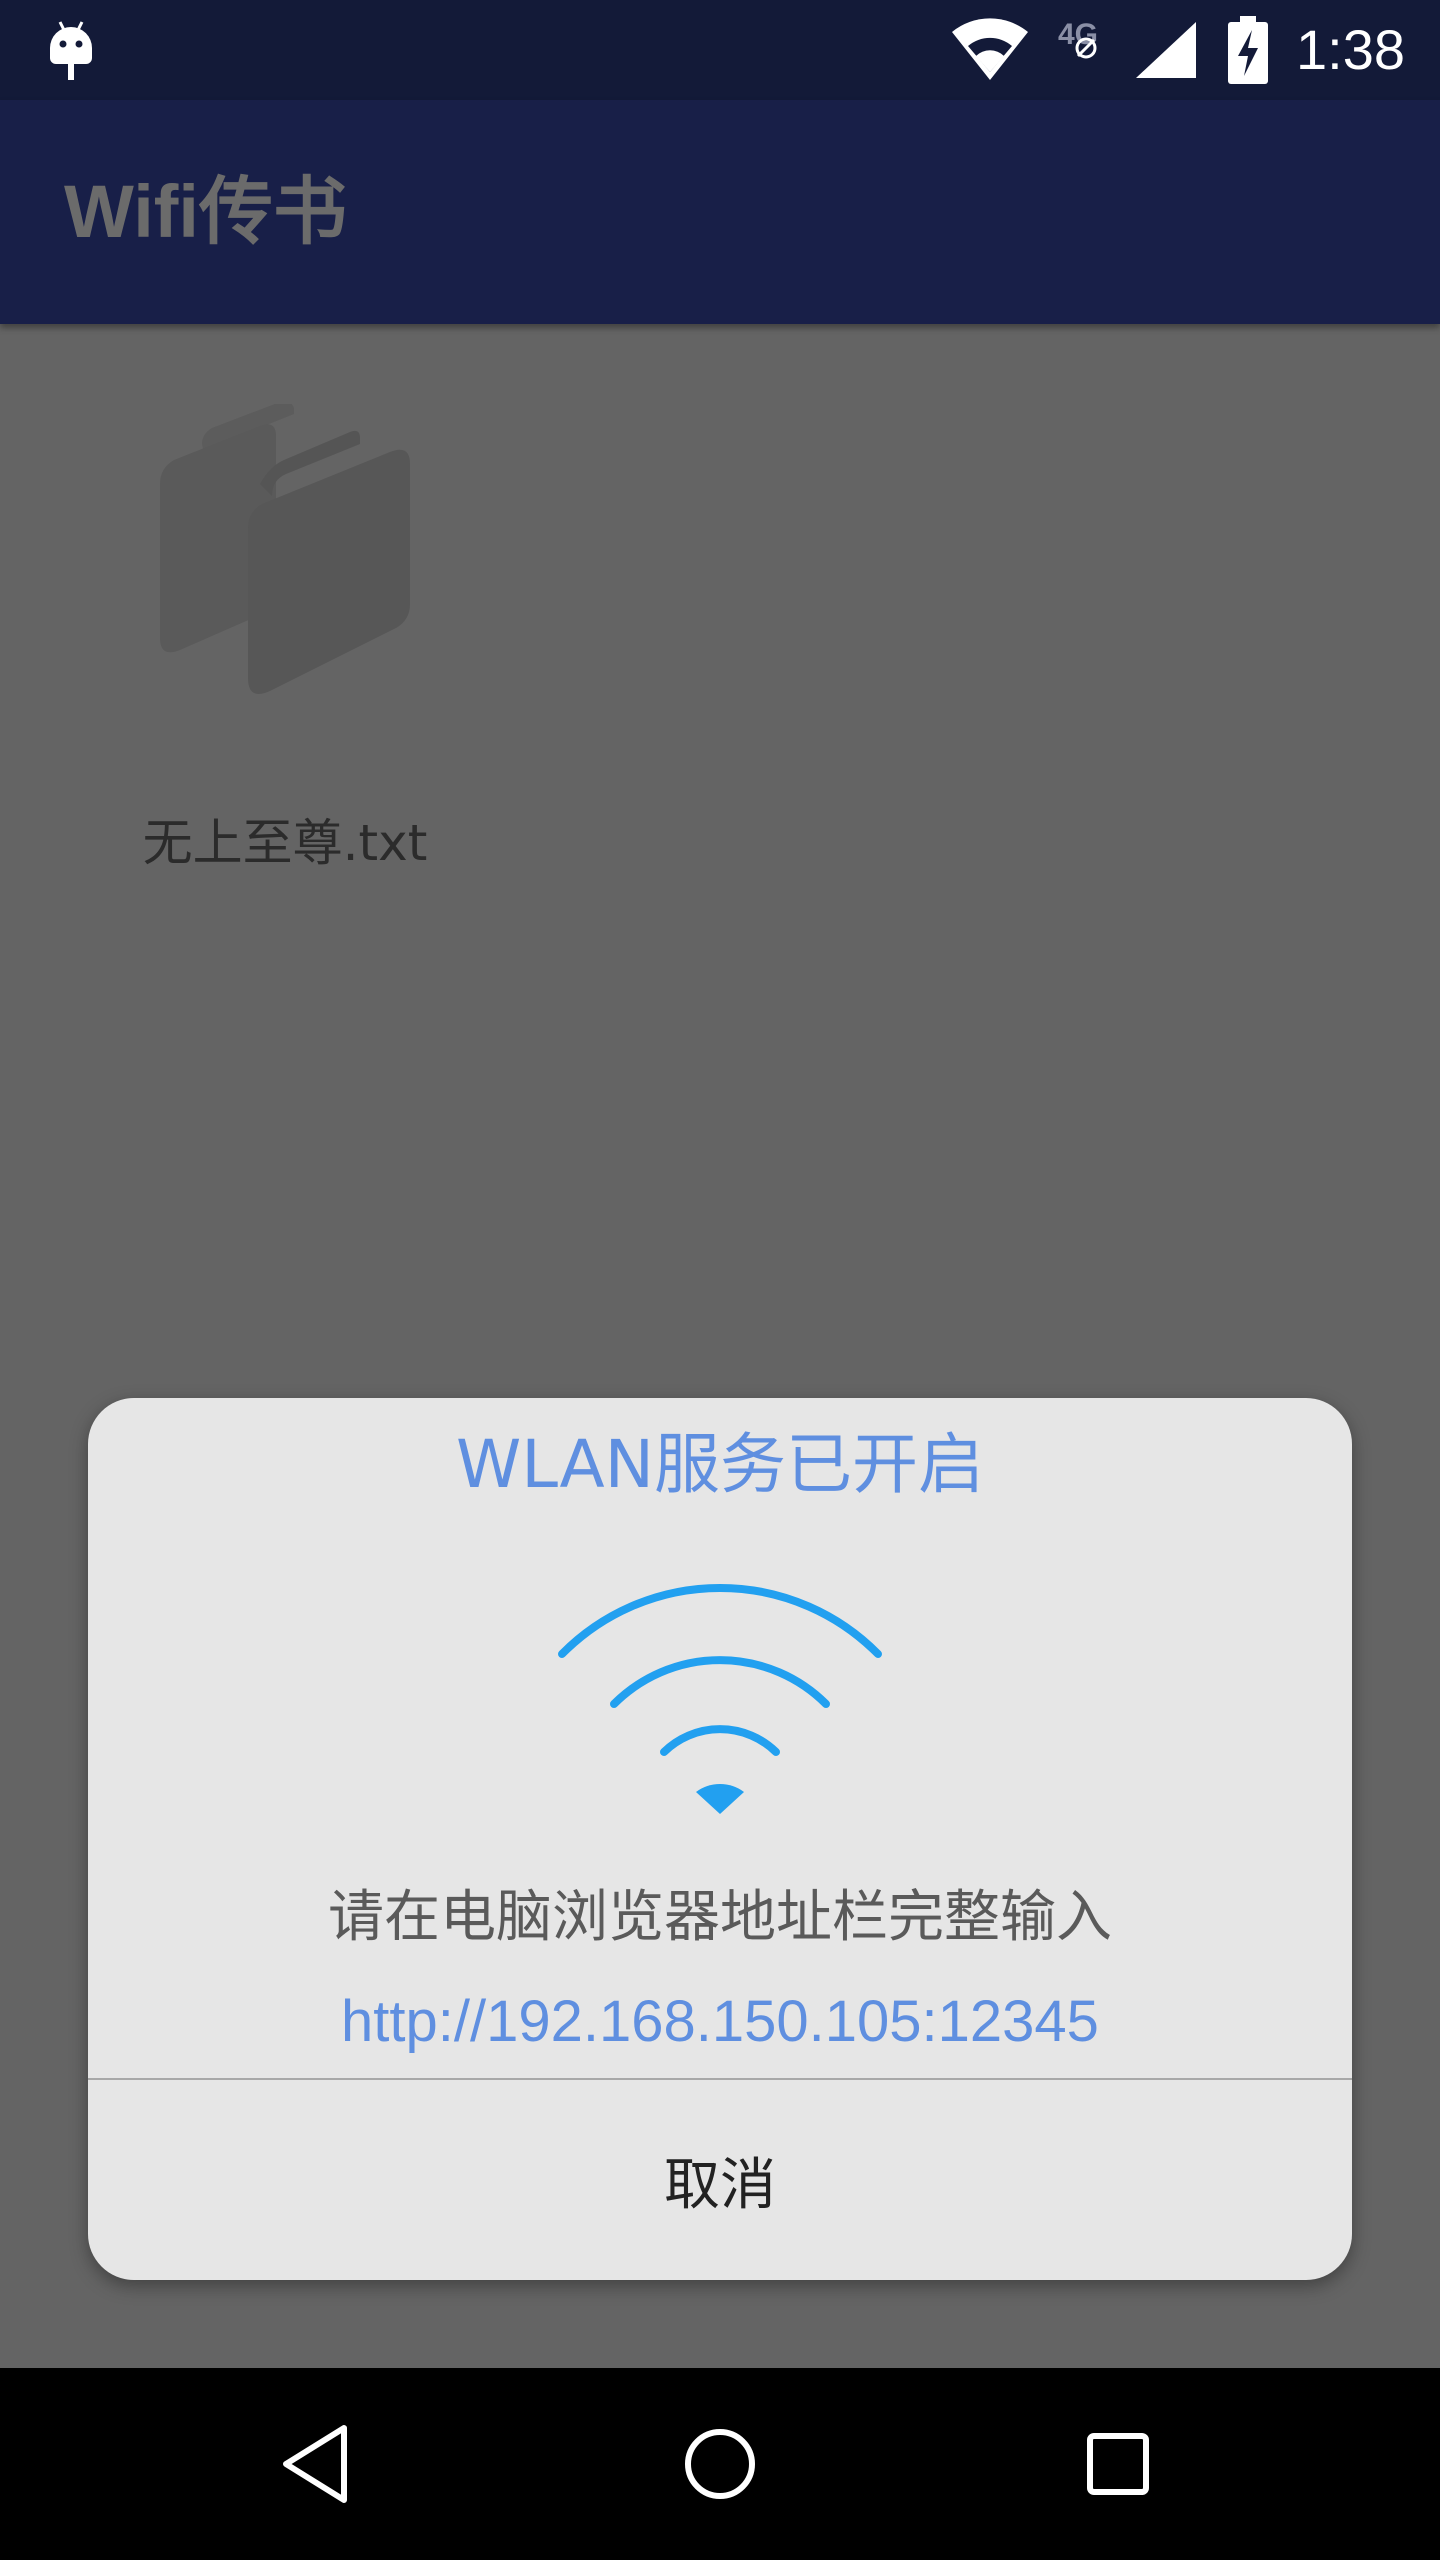 The width and height of the screenshot is (1440, 2560). What do you see at coordinates (720, 1917) in the screenshot?
I see `dialog-message: 请在电脑浏览器地址栏完整输入` at bounding box center [720, 1917].